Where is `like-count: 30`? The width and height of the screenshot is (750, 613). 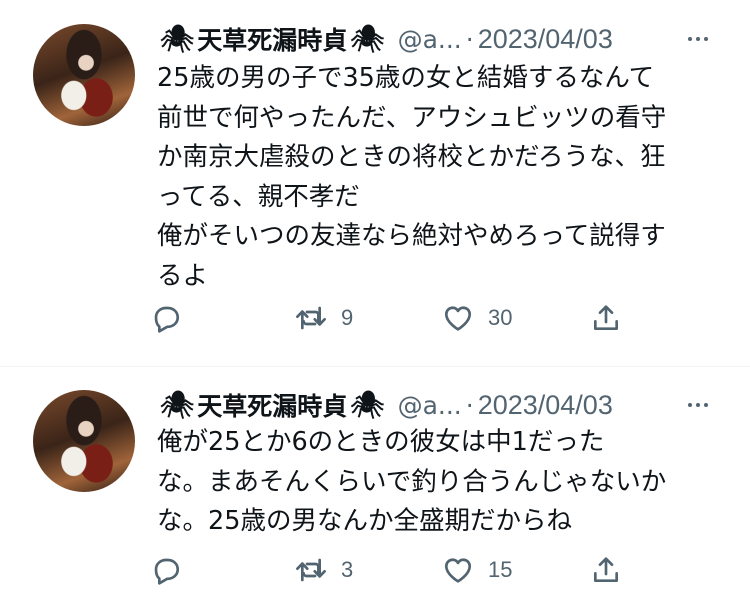 like-count: 30 is located at coordinates (500, 317).